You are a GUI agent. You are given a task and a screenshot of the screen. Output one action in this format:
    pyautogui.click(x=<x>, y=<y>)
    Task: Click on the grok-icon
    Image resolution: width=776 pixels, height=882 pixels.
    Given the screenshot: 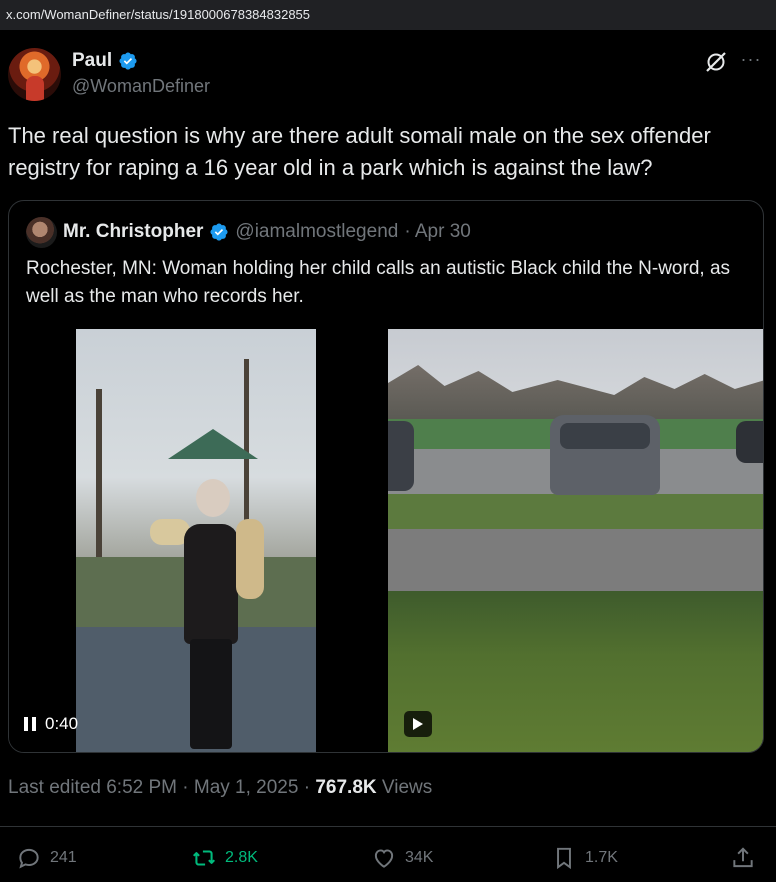 What is the action you would take?
    pyautogui.click(x=716, y=62)
    